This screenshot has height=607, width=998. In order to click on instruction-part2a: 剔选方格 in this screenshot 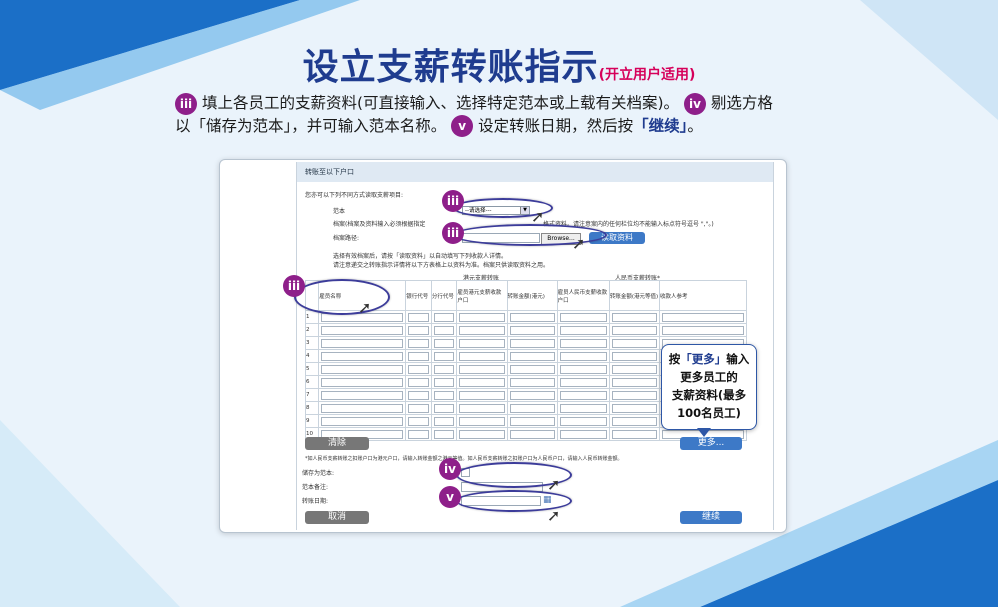, I will do `click(741, 103)`.